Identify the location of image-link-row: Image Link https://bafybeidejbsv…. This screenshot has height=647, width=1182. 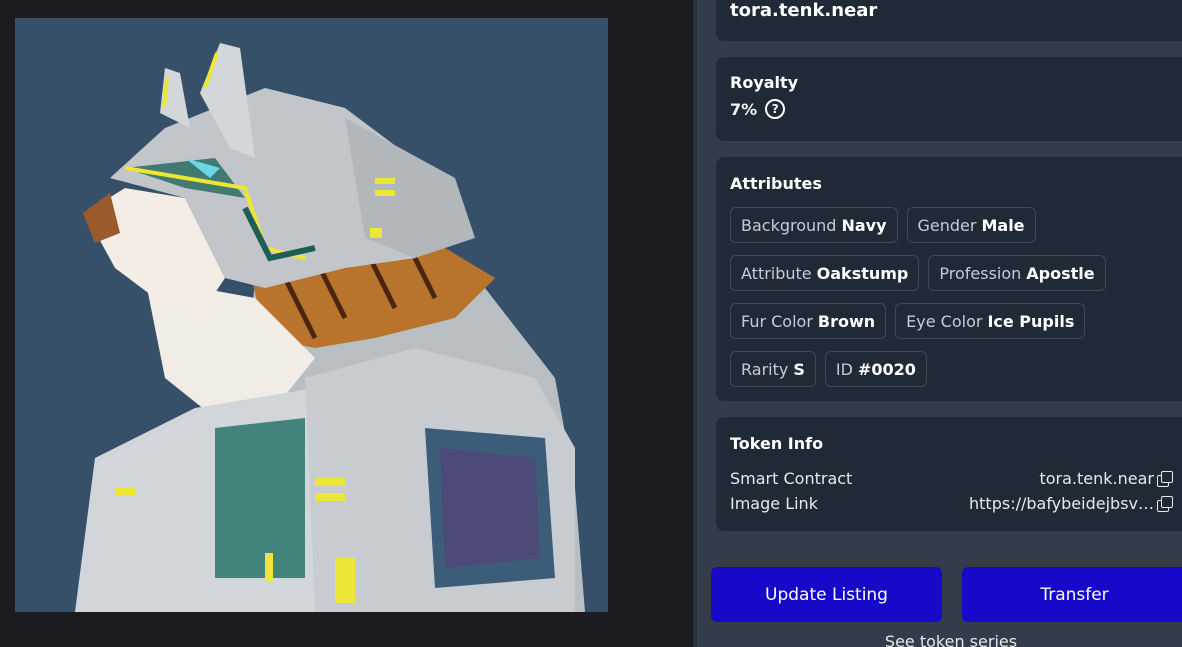
(951, 503).